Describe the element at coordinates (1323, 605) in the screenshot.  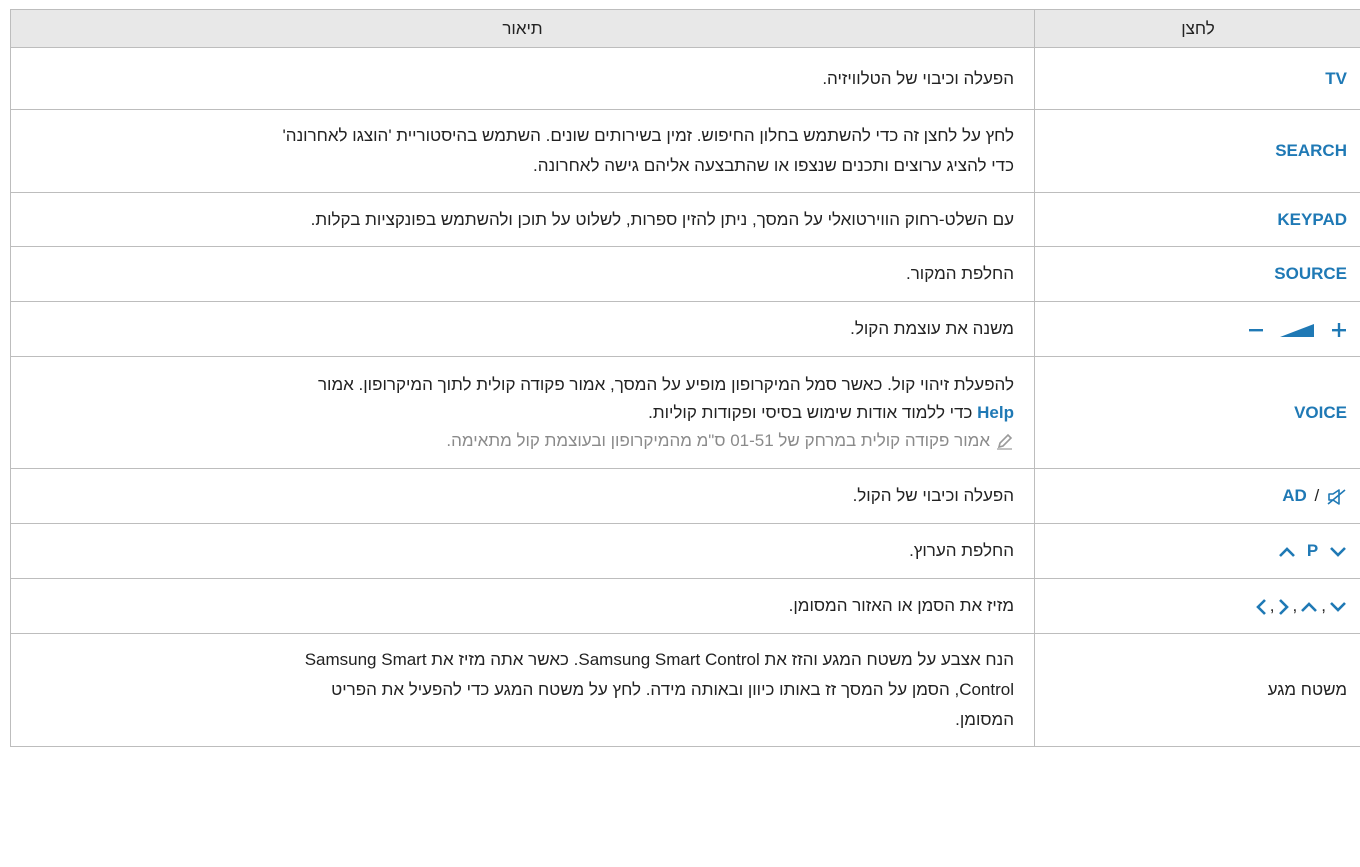
I see `comma-3: ,` at that location.